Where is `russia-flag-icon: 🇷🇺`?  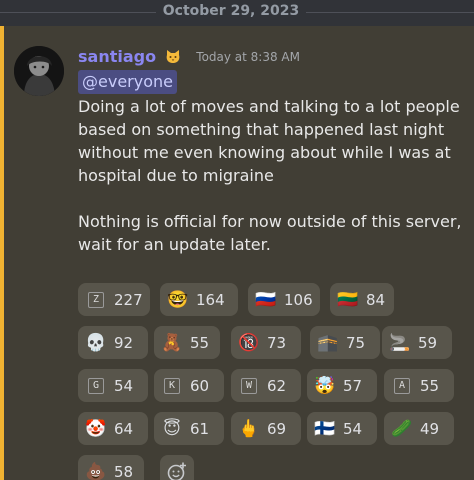
russia-flag-icon: 🇷🇺 is located at coordinates (266, 299).